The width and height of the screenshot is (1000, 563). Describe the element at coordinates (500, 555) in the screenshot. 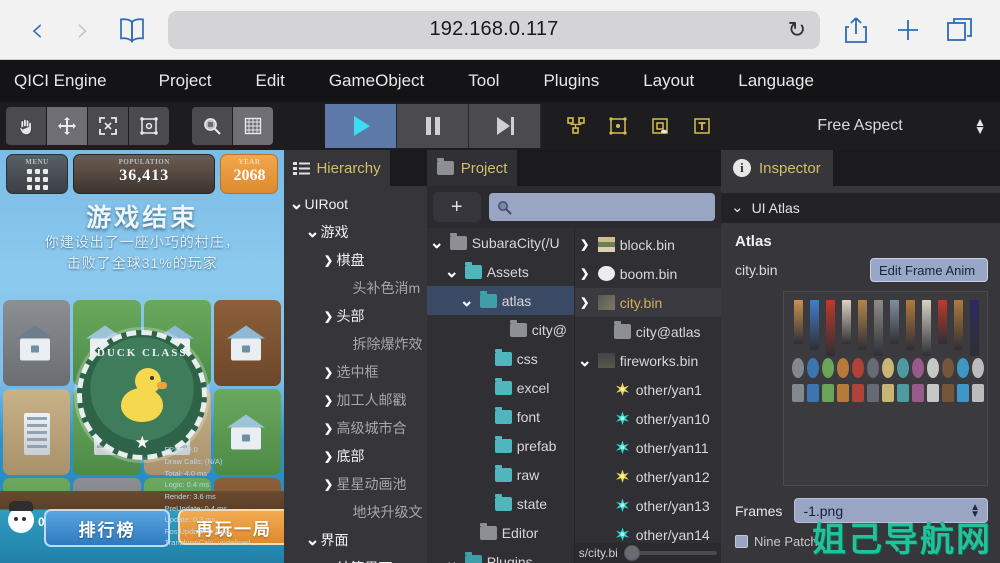

I see `project-tree-item: Plugins` at that location.